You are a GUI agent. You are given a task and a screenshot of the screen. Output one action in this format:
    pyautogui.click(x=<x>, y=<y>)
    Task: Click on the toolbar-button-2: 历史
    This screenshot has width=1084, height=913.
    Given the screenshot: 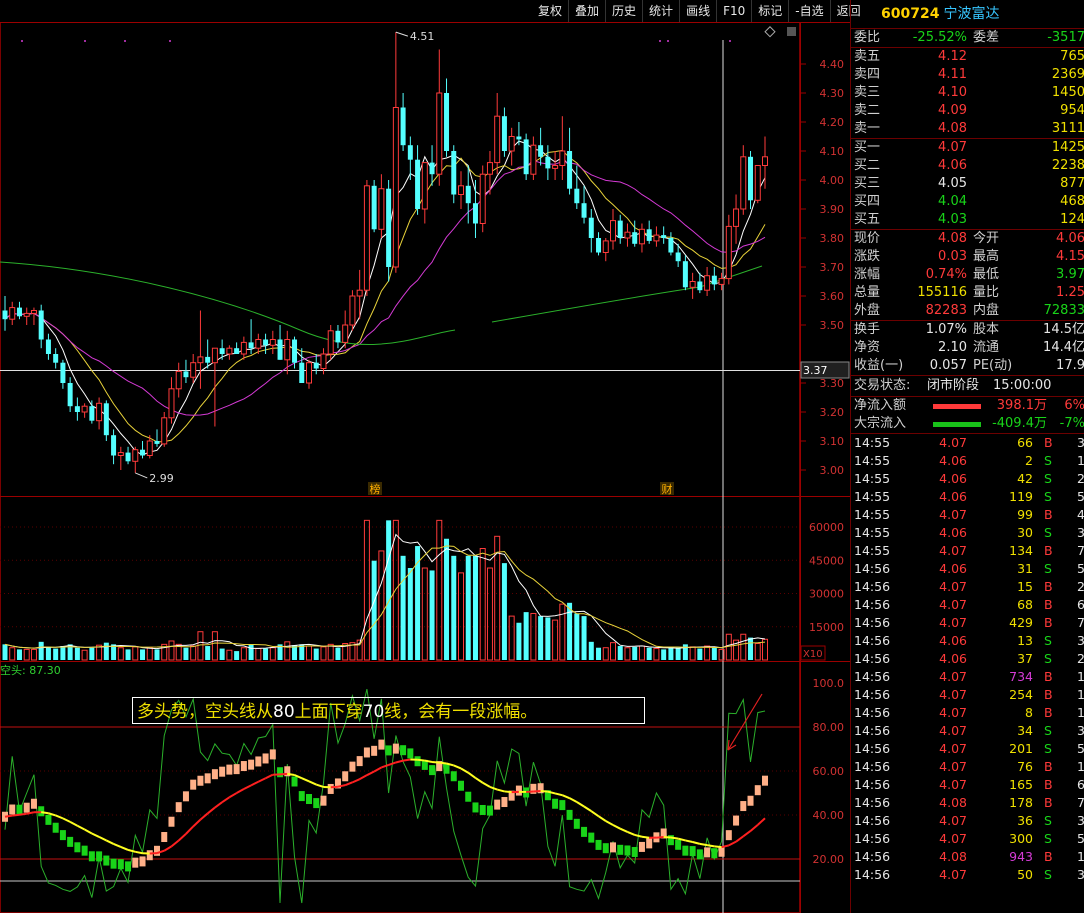 What is the action you would take?
    pyautogui.click(x=623, y=11)
    